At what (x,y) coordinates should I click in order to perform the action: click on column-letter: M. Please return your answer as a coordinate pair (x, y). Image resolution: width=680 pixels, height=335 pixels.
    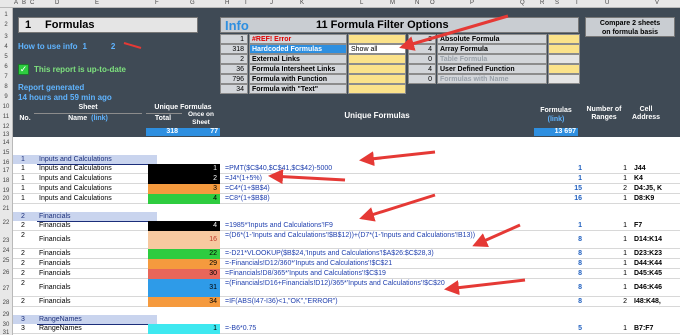
    Looking at the image, I should click on (392, 3).